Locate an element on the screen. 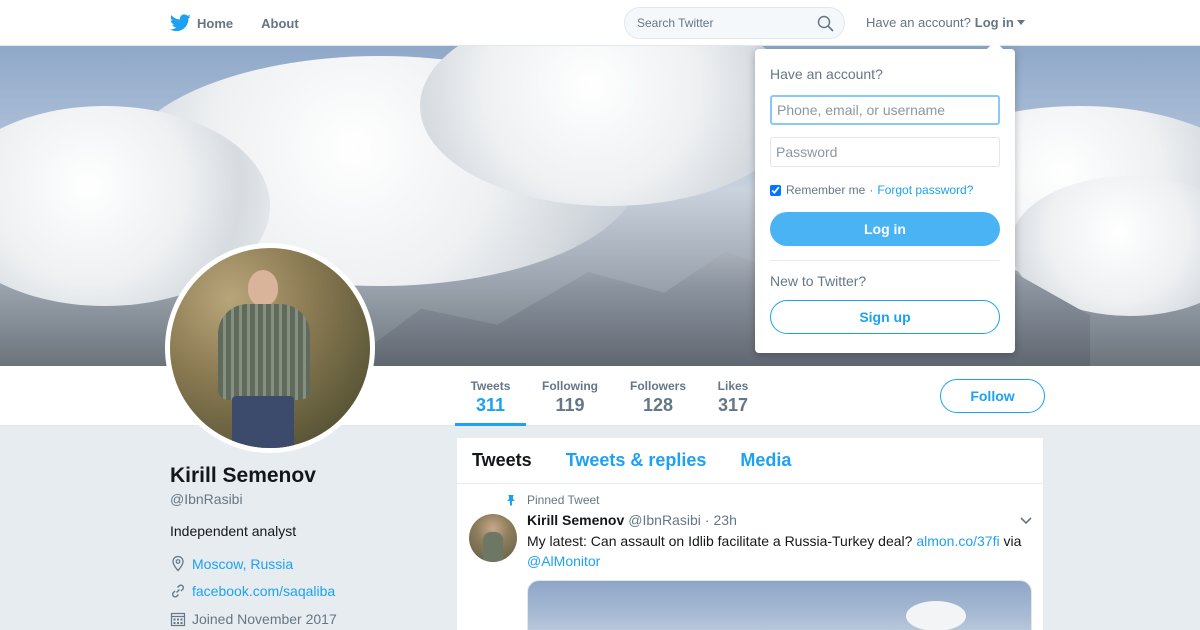 The height and width of the screenshot is (630, 1200). stat-tweets: Tweets 311 is located at coordinates (490, 396).